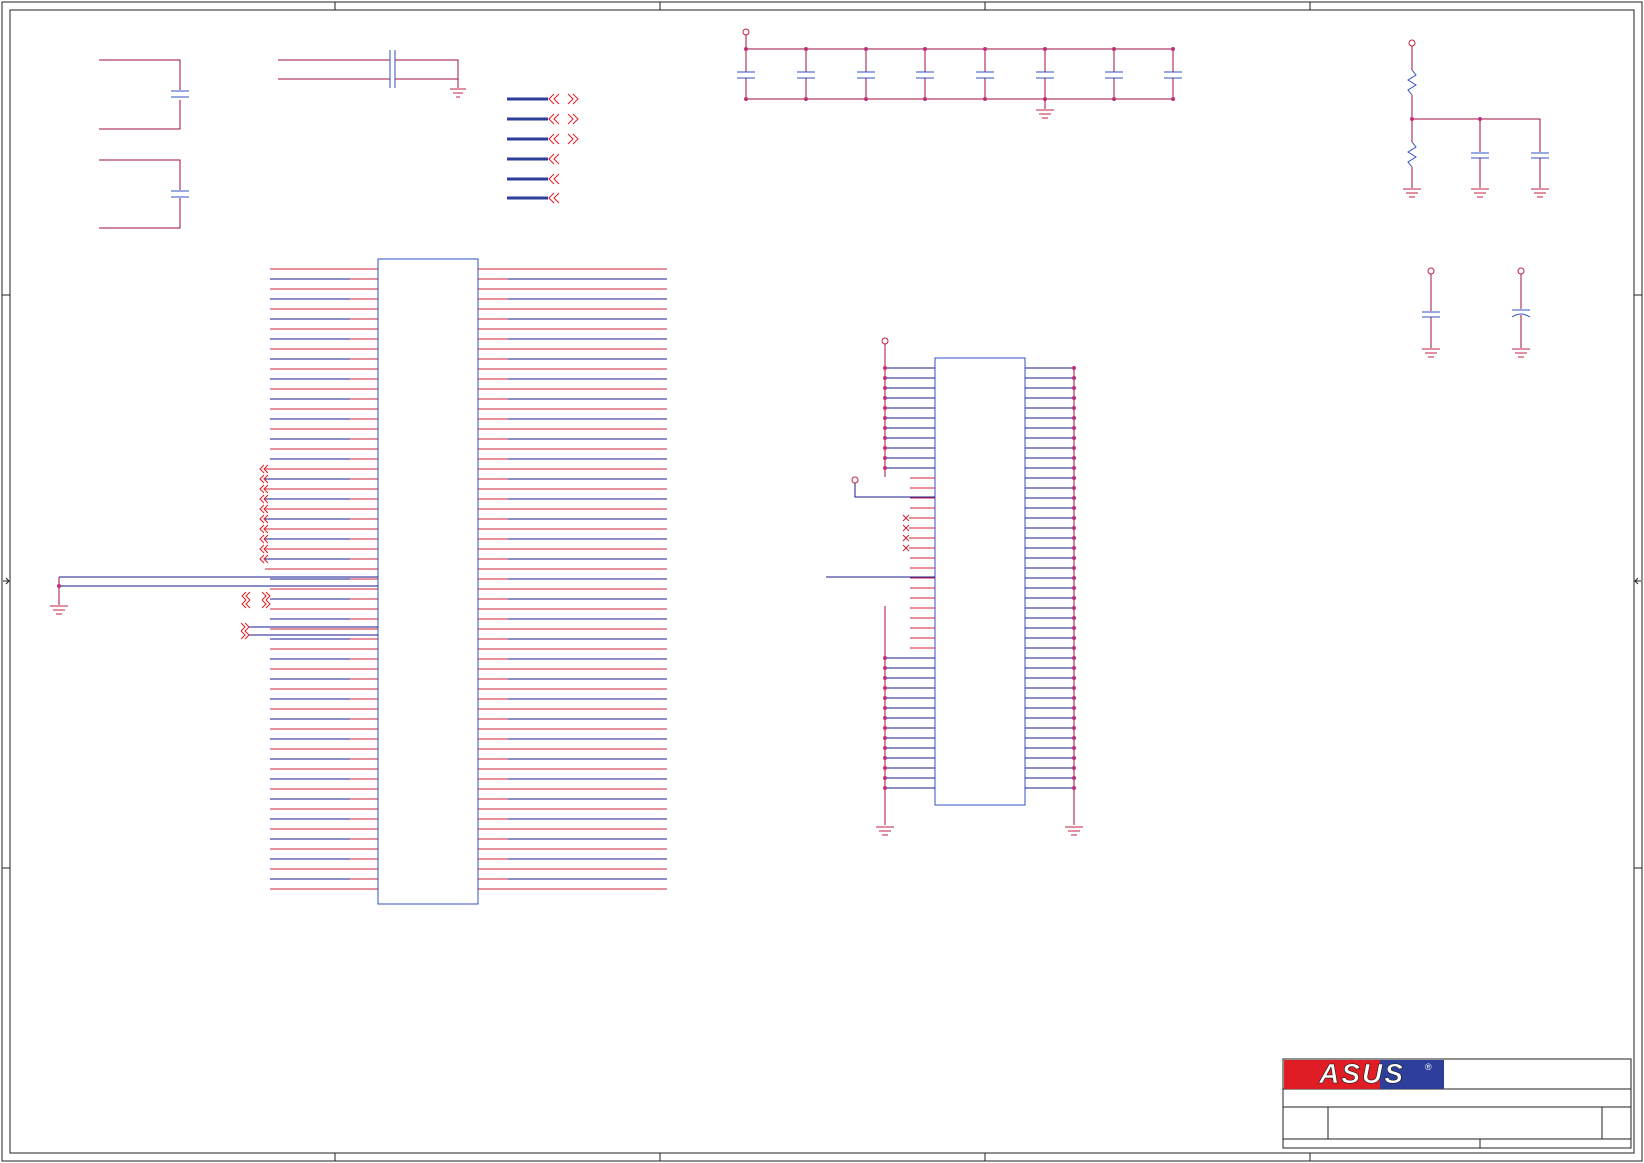 The width and height of the screenshot is (1644, 1163). What do you see at coordinates (279, 139) in the screenshot?
I see `cap-group-top-left` at bounding box center [279, 139].